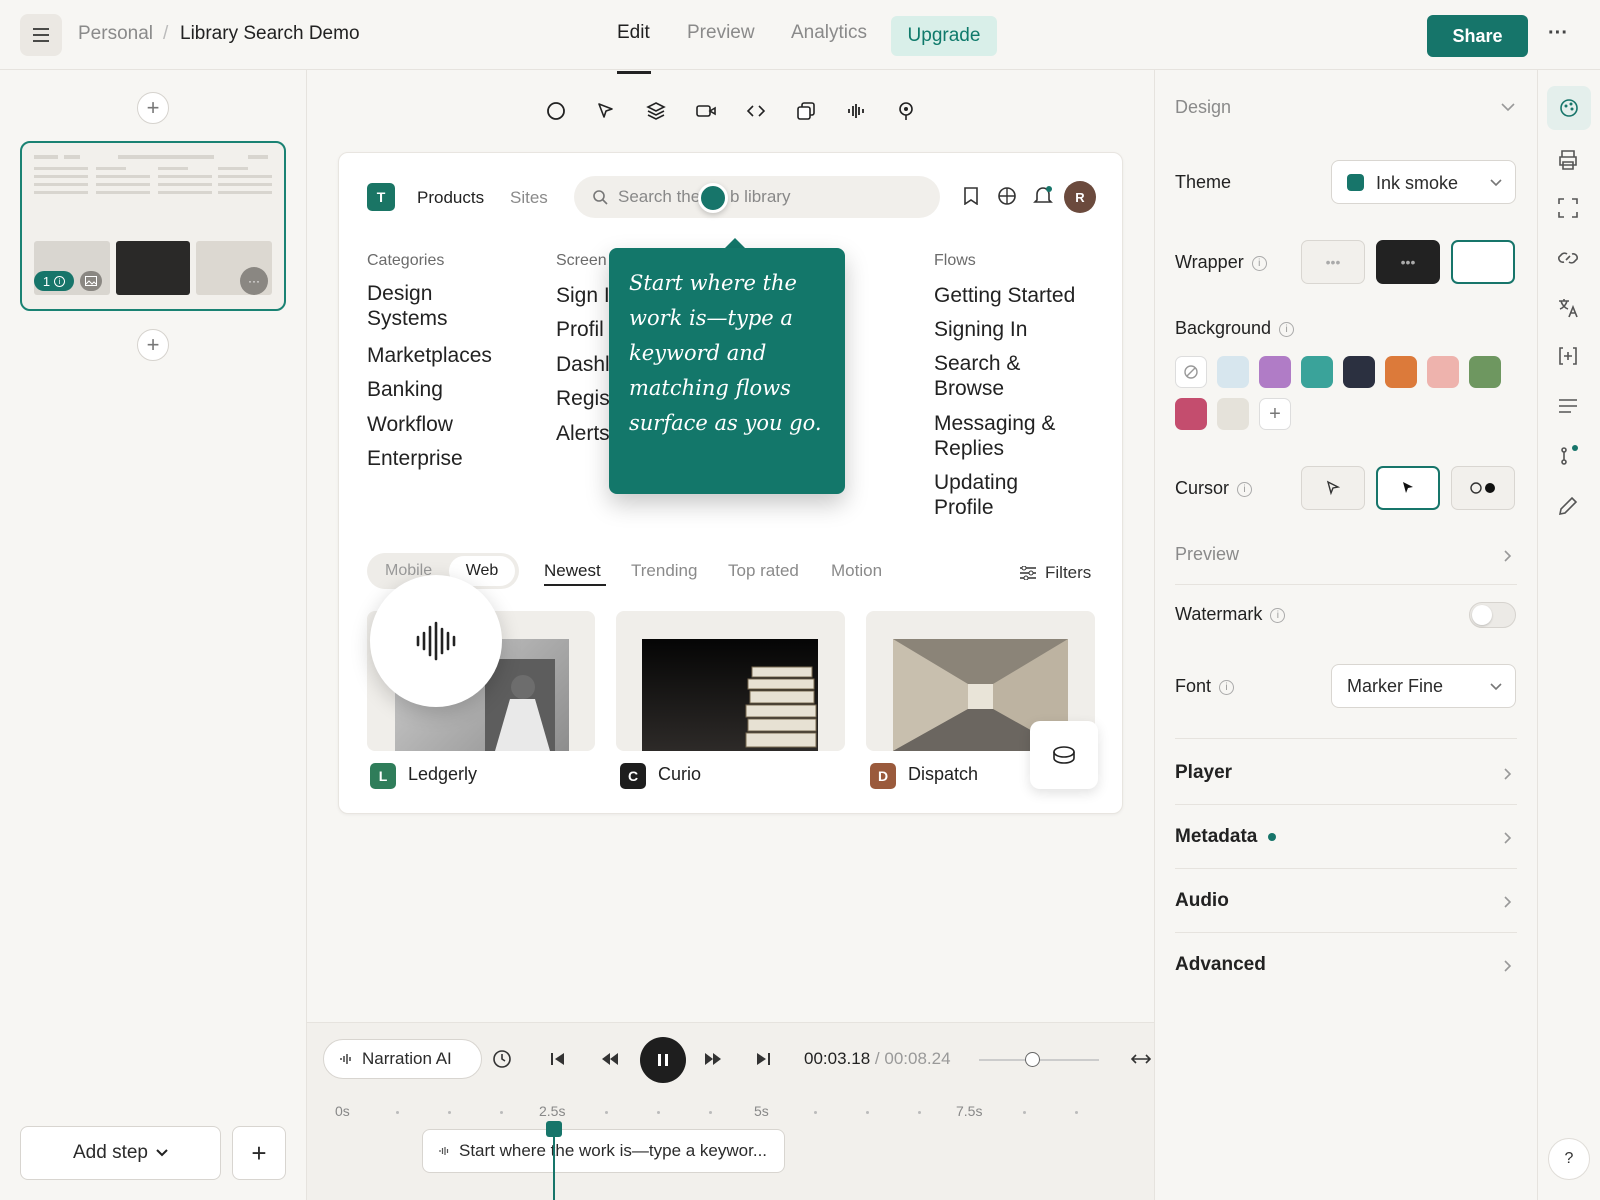 Image resolution: width=1600 pixels, height=1200 pixels. I want to click on flow-search-browse: Search & Browse, so click(1004, 376).